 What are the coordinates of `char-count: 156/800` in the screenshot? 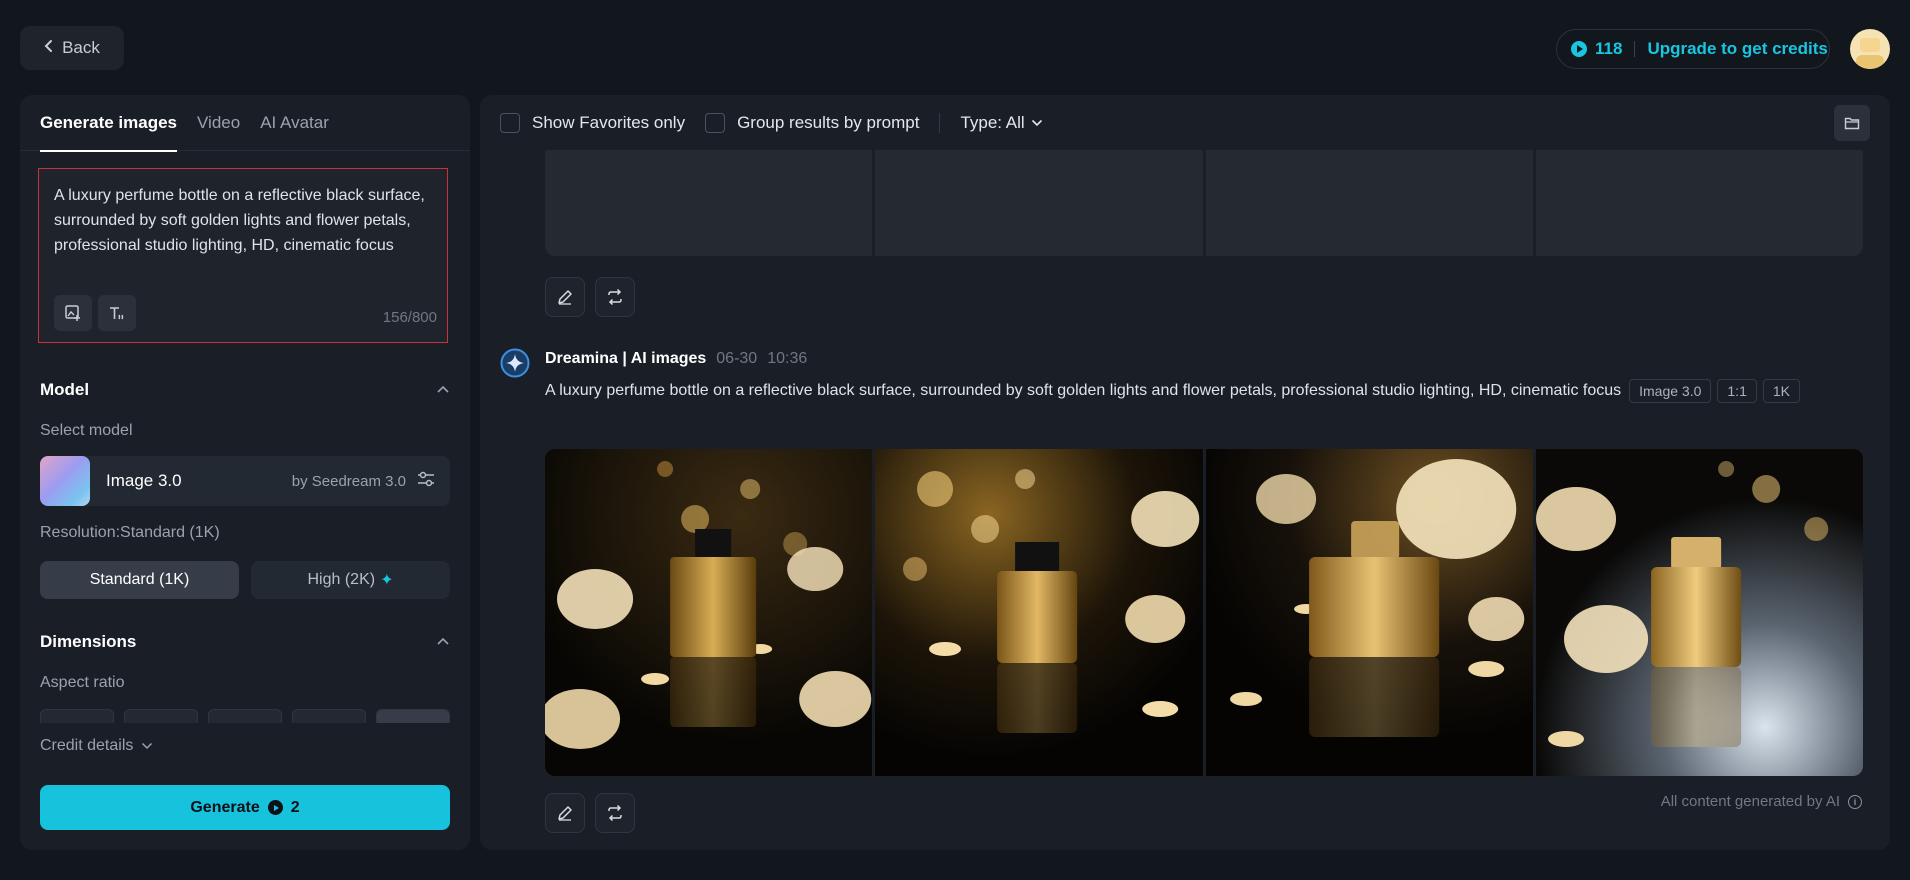 It's located at (409, 317).